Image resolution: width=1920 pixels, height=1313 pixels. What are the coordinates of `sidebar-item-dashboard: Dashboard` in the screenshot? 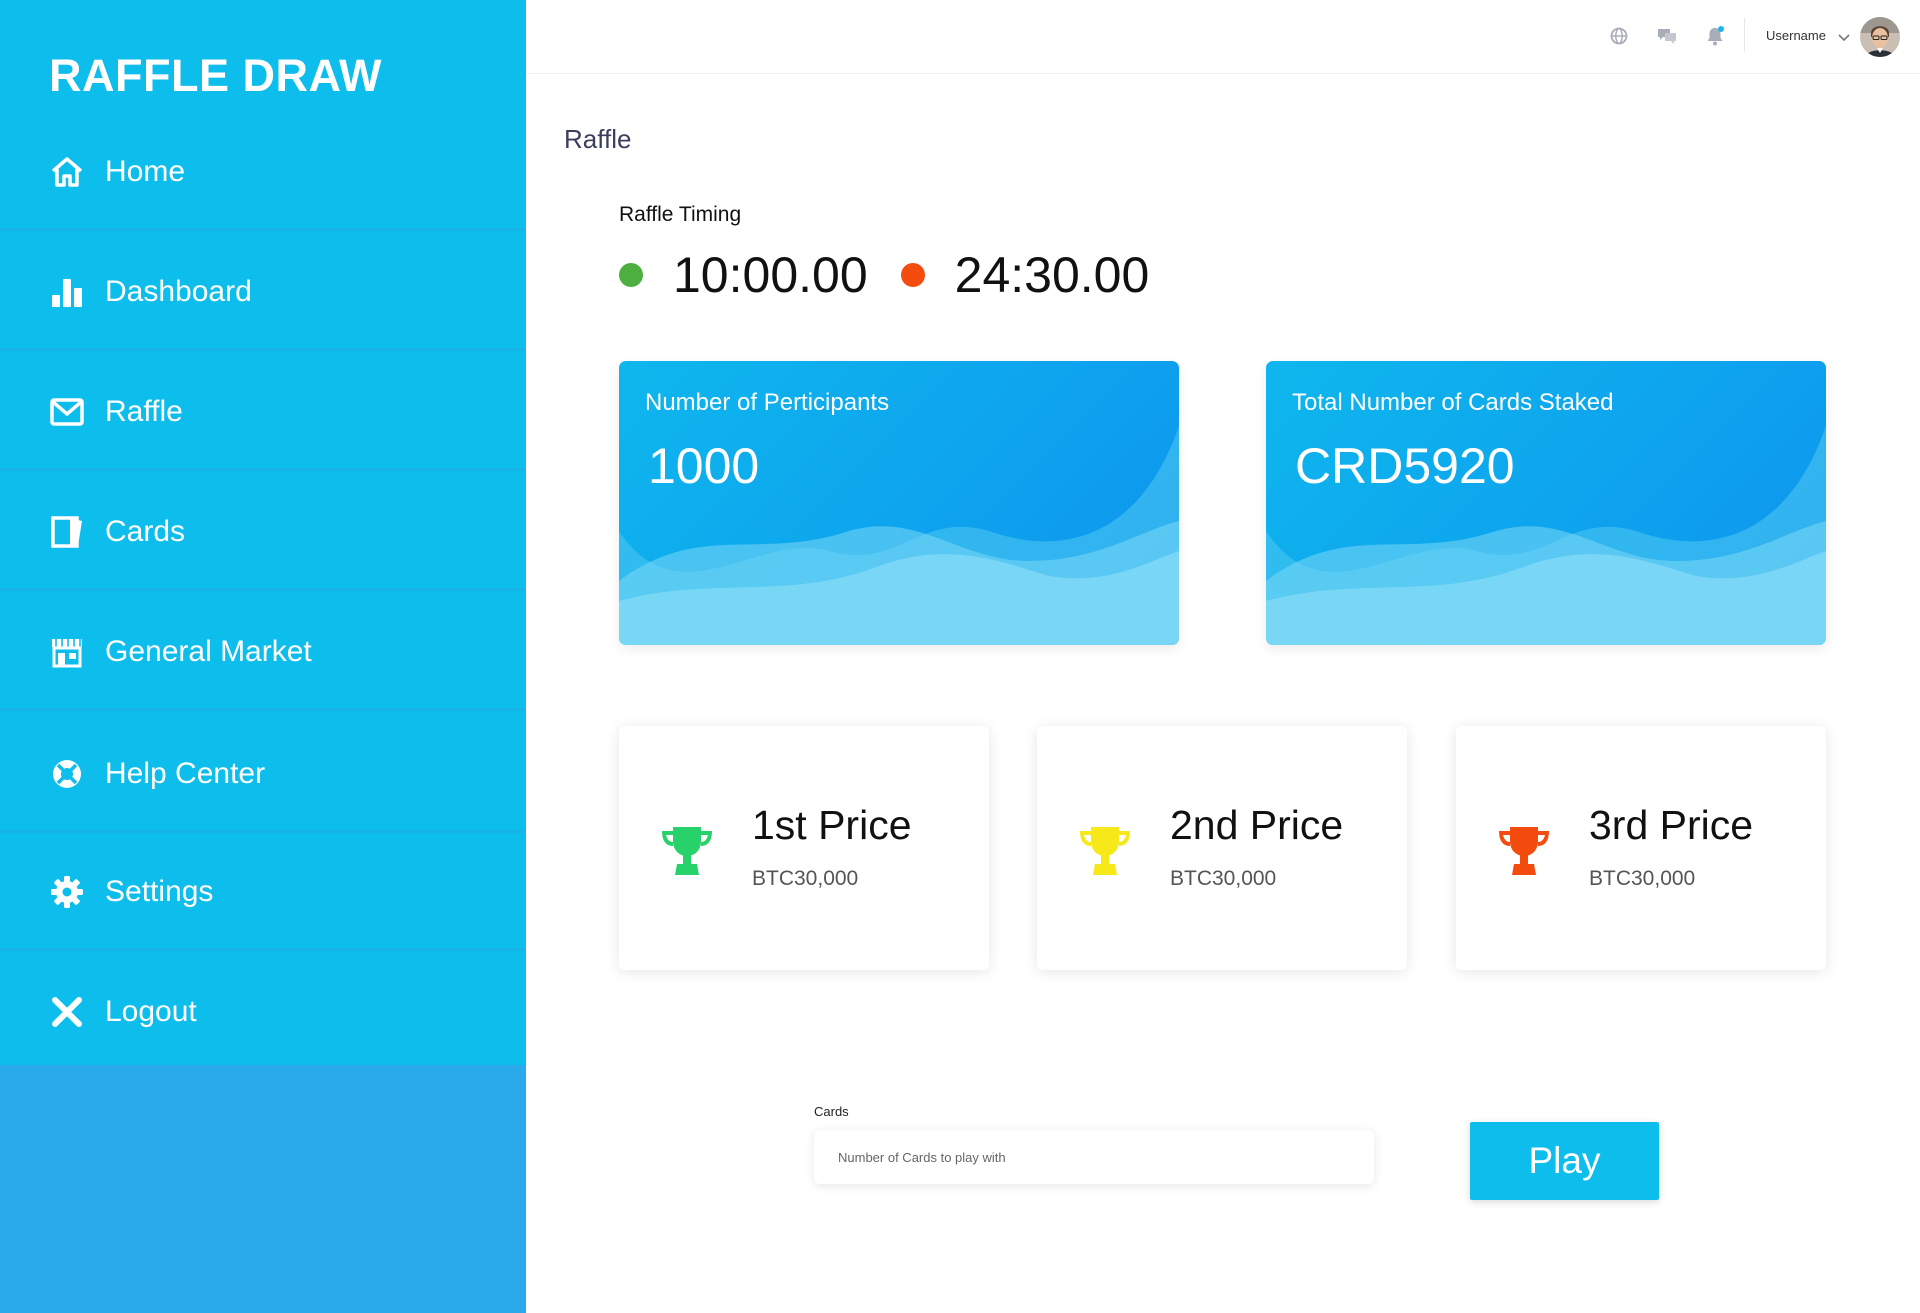 It's located at (263, 292).